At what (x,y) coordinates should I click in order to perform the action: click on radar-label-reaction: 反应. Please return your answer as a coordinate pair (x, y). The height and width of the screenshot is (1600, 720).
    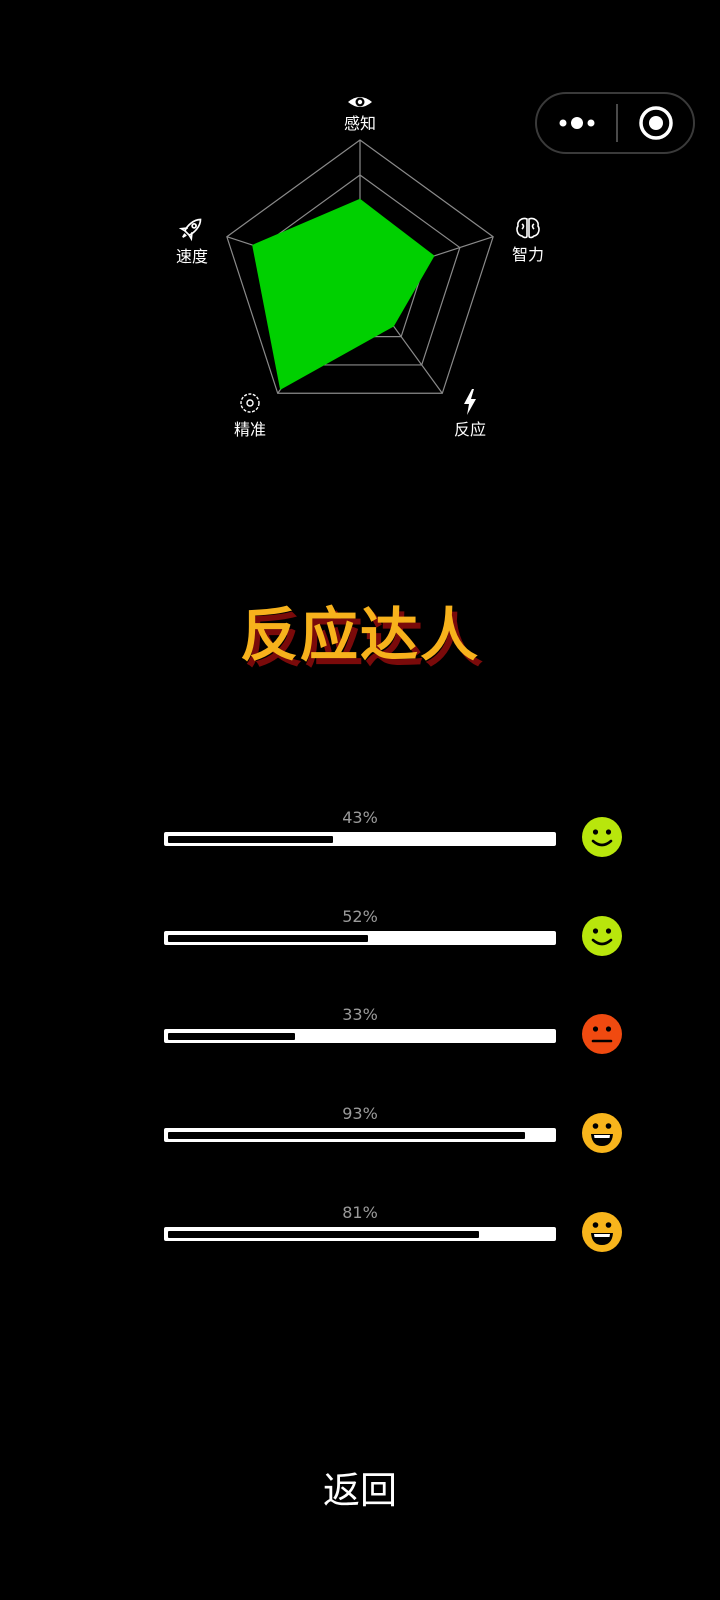
    Looking at the image, I should click on (470, 429).